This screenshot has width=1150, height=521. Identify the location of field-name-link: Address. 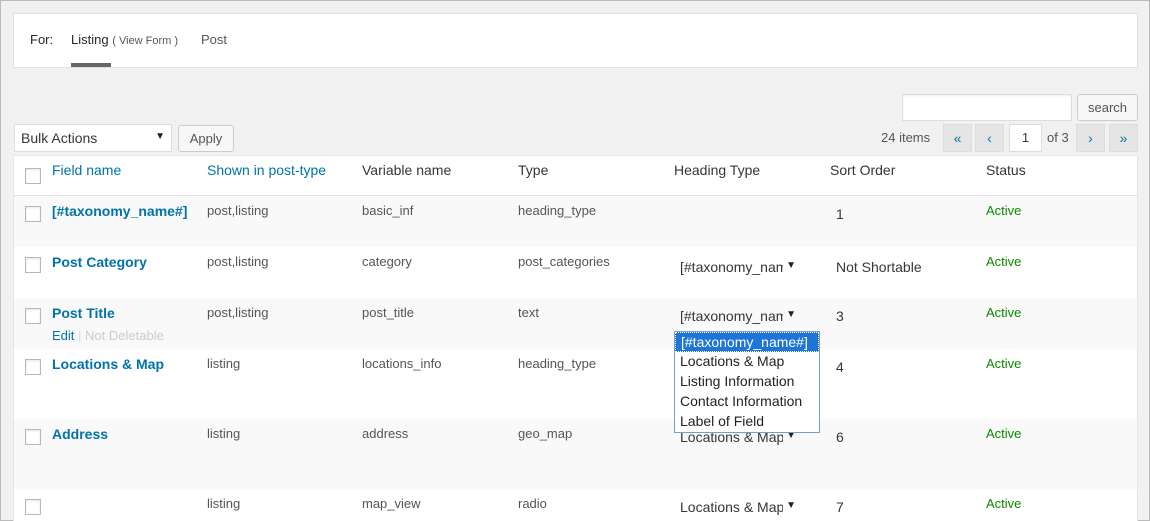
(80, 434).